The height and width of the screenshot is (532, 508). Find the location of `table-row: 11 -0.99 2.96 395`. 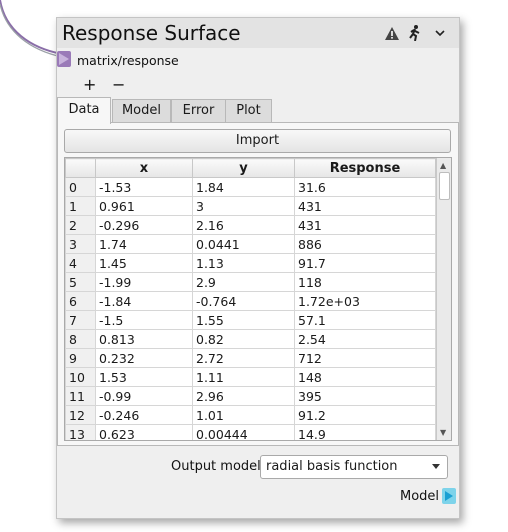

table-row: 11 -0.99 2.96 395 is located at coordinates (250, 396).